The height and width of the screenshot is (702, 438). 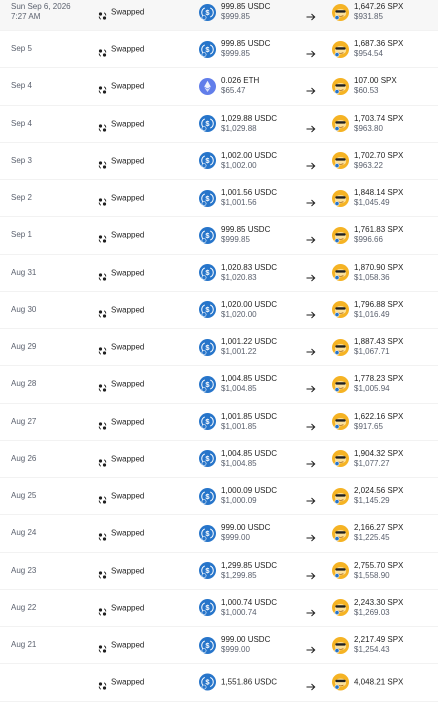 What do you see at coordinates (246, 44) in the screenshot?
I see `sent-amount: 999.85 USDC` at bounding box center [246, 44].